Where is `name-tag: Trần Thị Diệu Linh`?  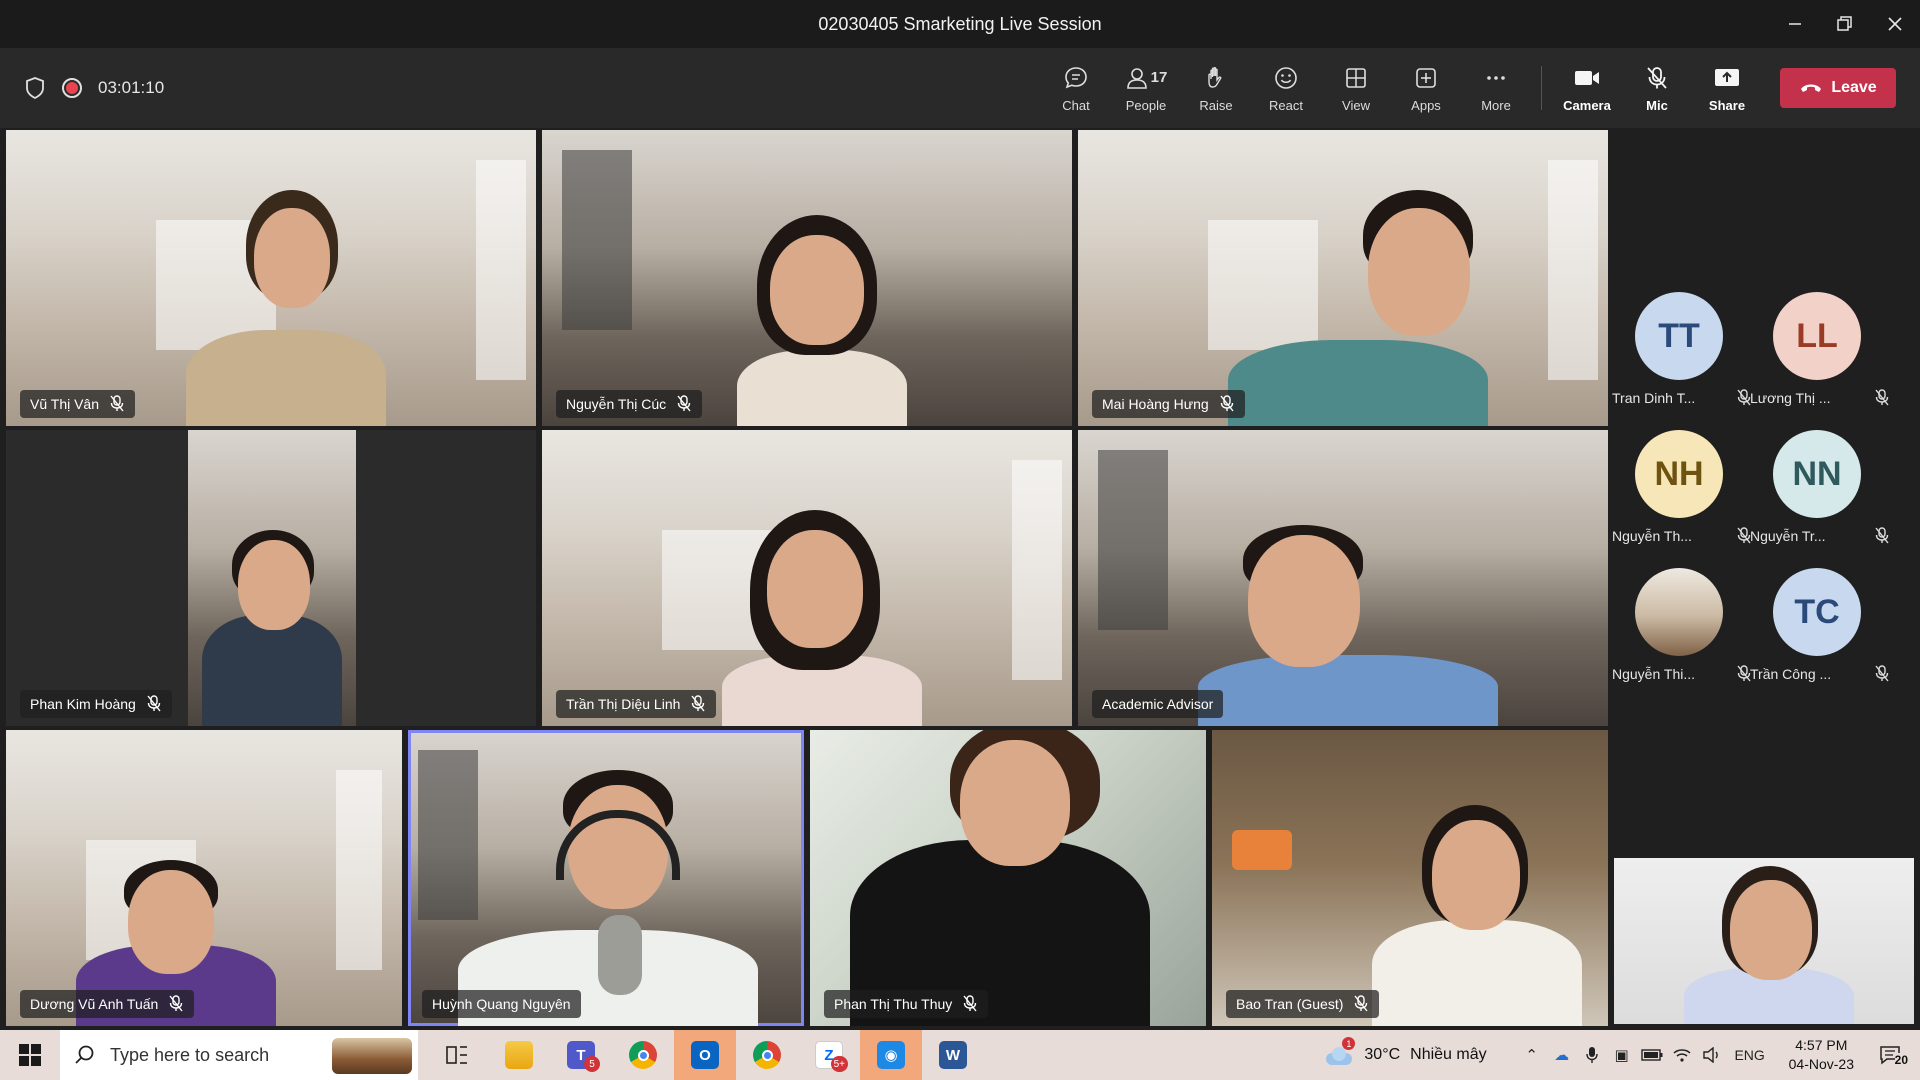
name-tag: Trần Thị Diệu Linh is located at coordinates (636, 704).